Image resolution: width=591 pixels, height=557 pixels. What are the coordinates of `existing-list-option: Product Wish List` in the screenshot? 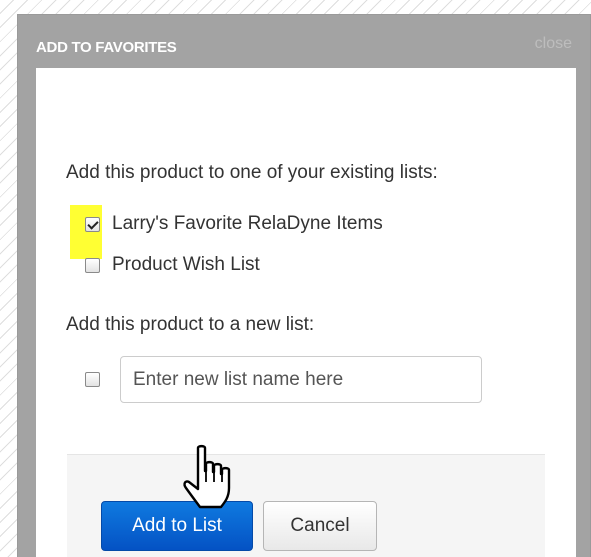 It's located at (172, 265).